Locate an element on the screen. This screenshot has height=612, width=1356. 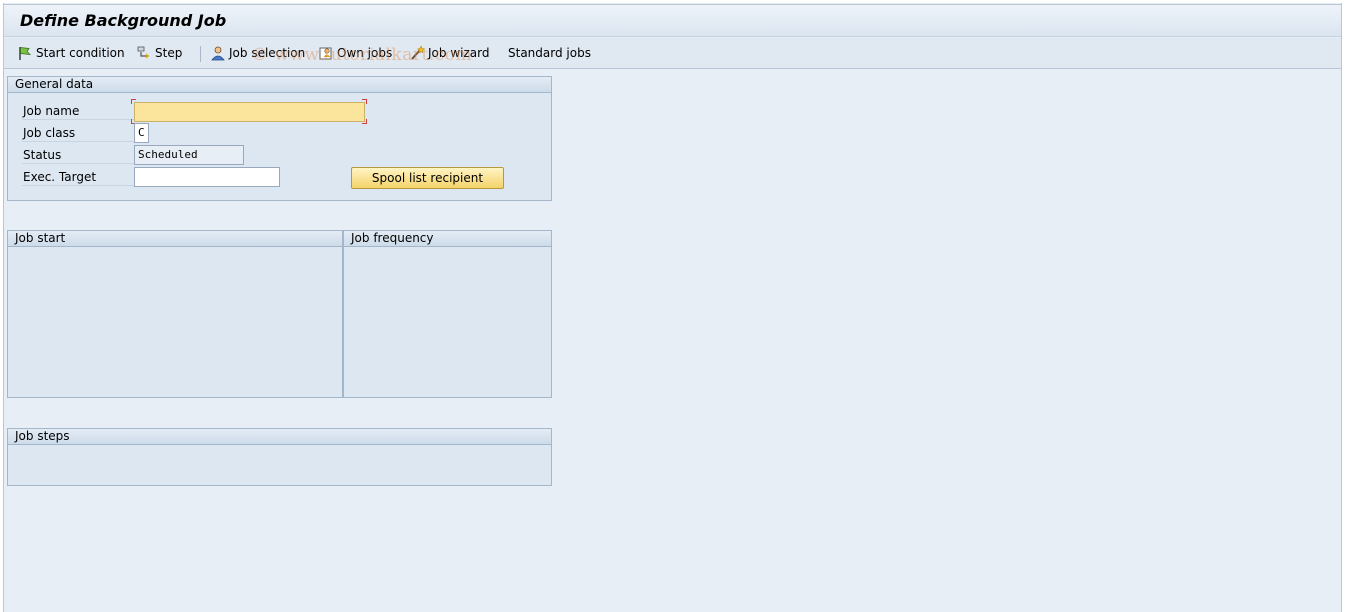
toolbar-separator is located at coordinates (200, 54).